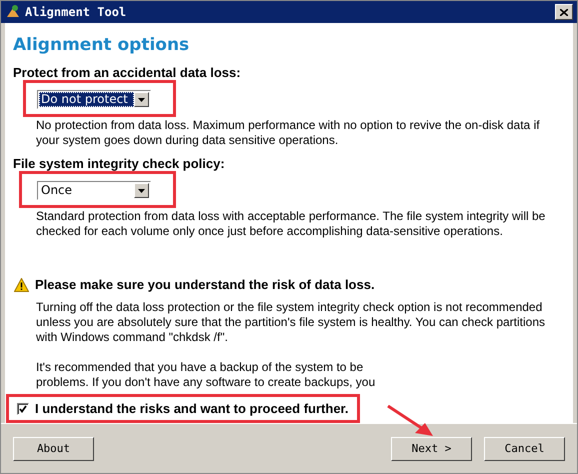 The width and height of the screenshot is (578, 474). What do you see at coordinates (288, 133) in the screenshot?
I see `option-description: No protection from data loss. Maximum performance with no option to revive the on-disk data if your system goes down during data sensitive operations.` at bounding box center [288, 133].